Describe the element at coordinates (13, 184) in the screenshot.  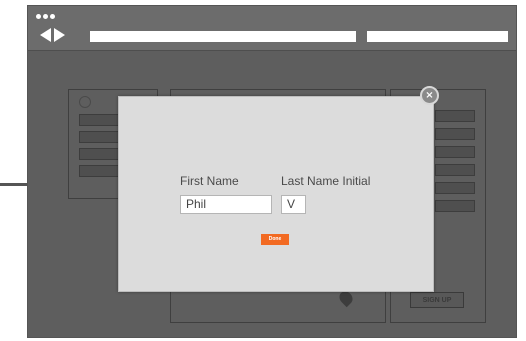
I see `side-connector` at that location.